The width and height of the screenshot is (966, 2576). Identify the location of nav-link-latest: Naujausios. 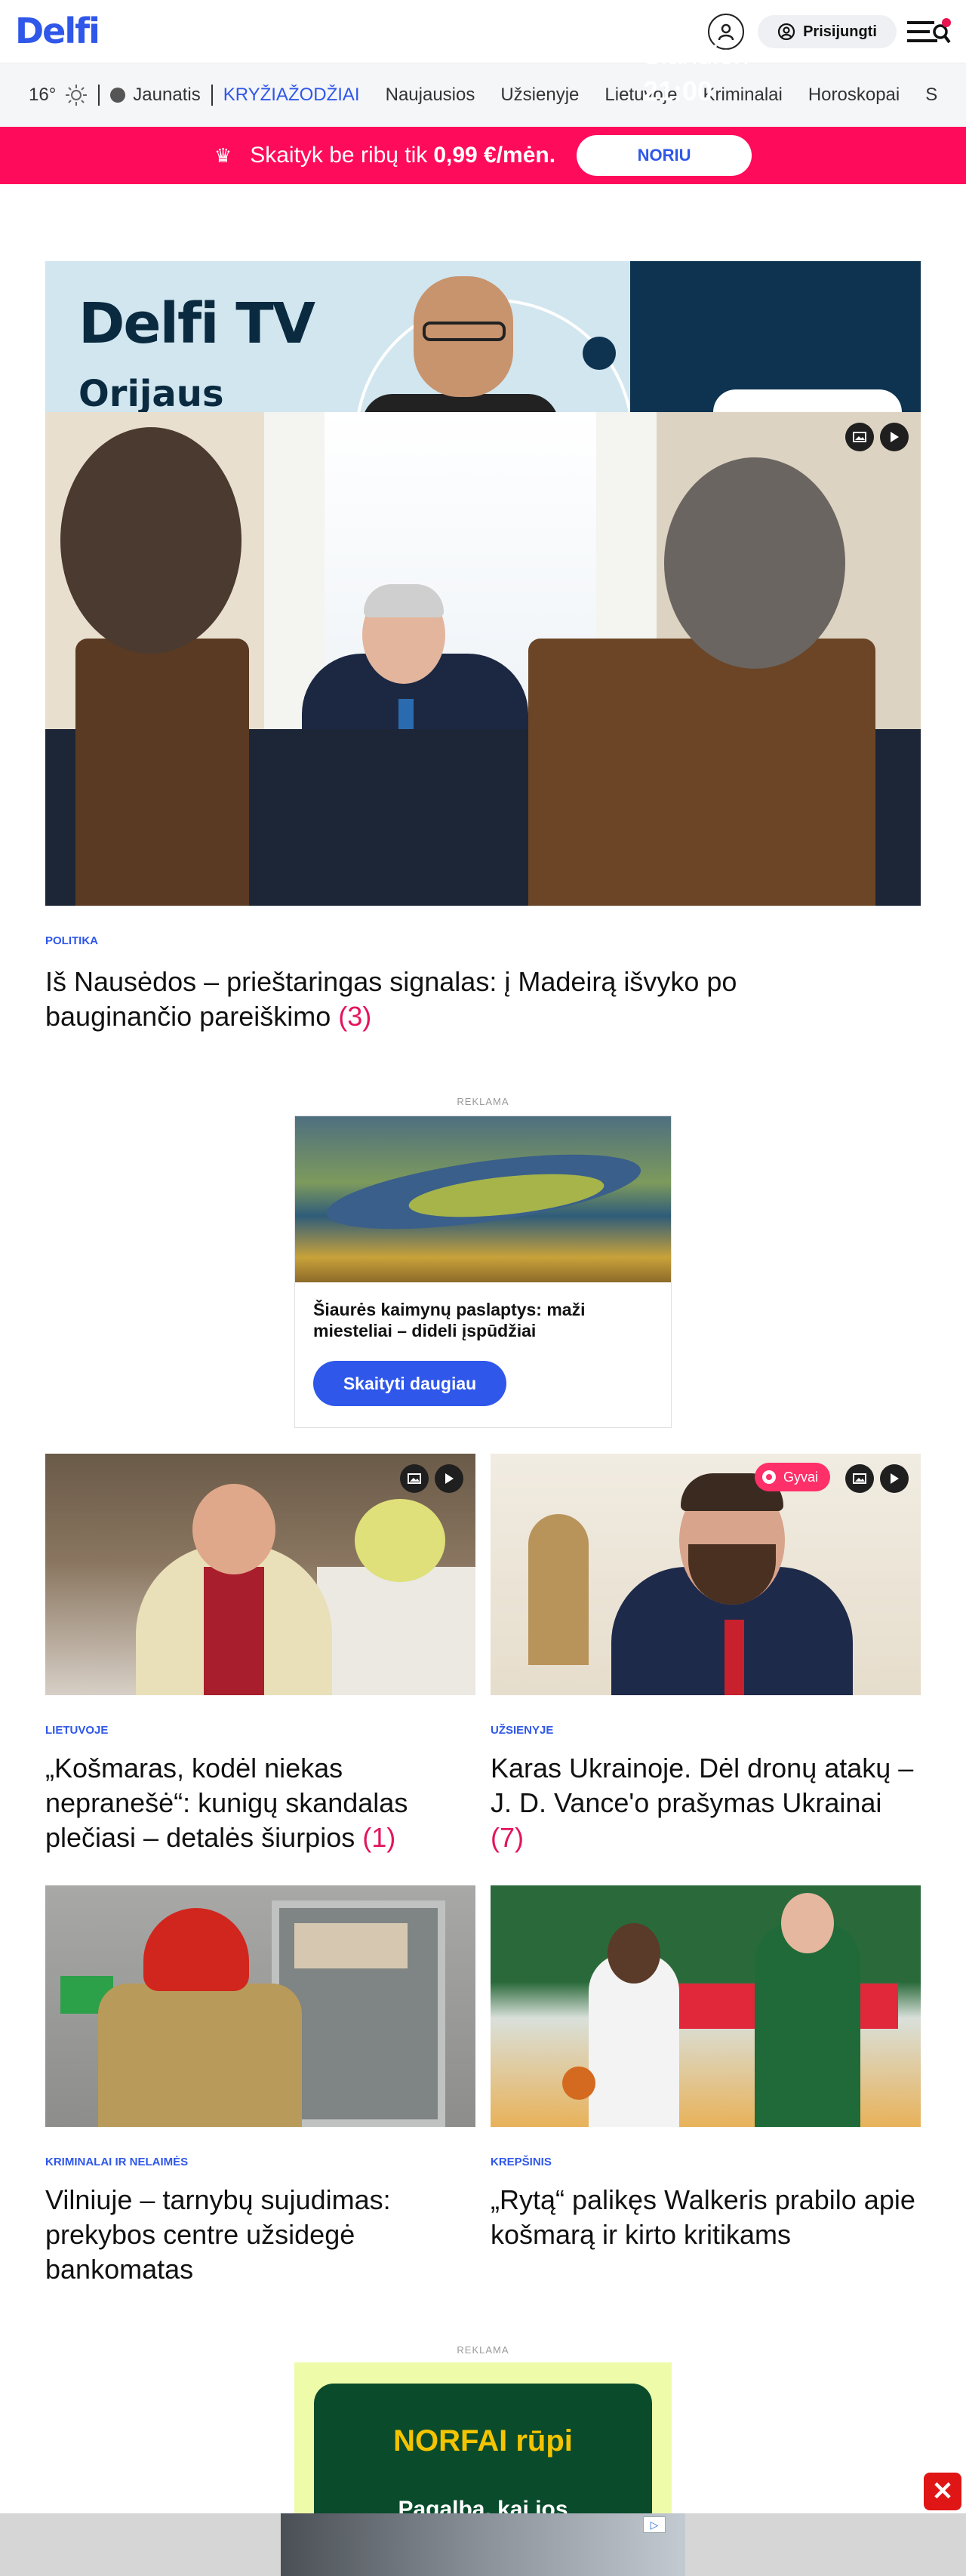
(430, 95).